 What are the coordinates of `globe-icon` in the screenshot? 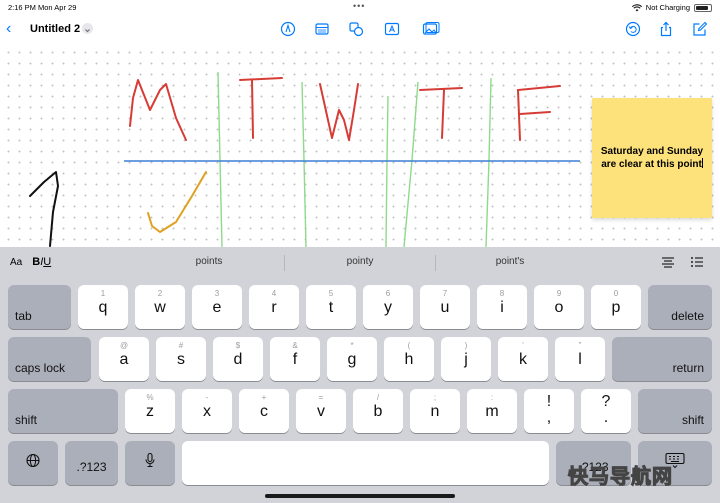 It's located at (33, 463).